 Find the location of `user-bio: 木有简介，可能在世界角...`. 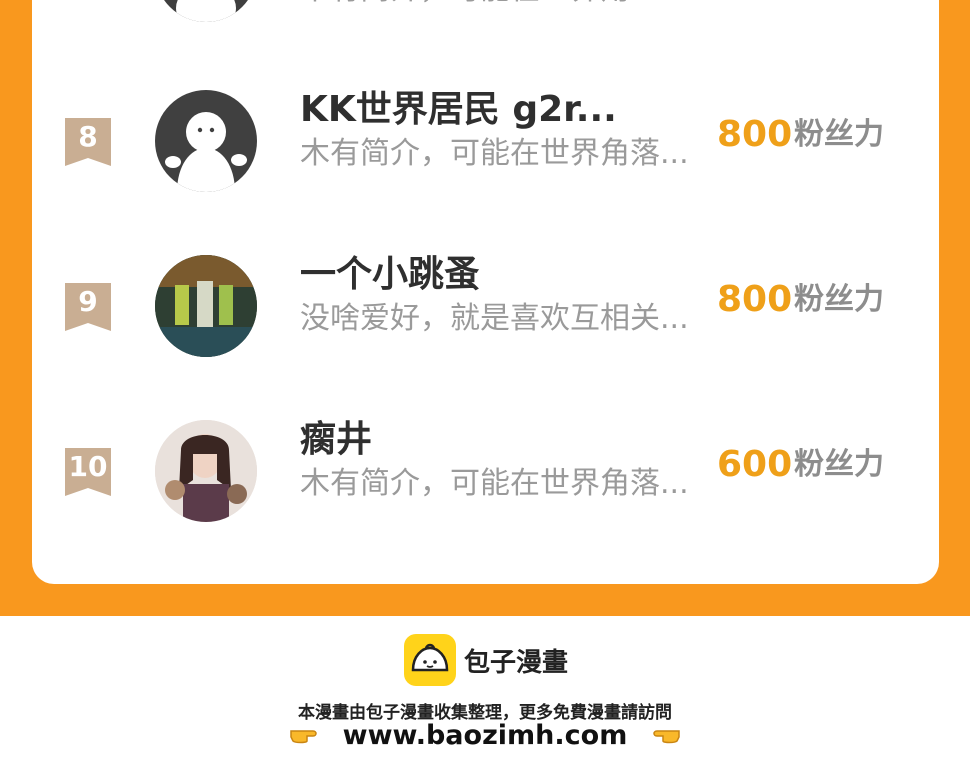

user-bio: 木有简介，可能在世界角... is located at coordinates (479, 4).